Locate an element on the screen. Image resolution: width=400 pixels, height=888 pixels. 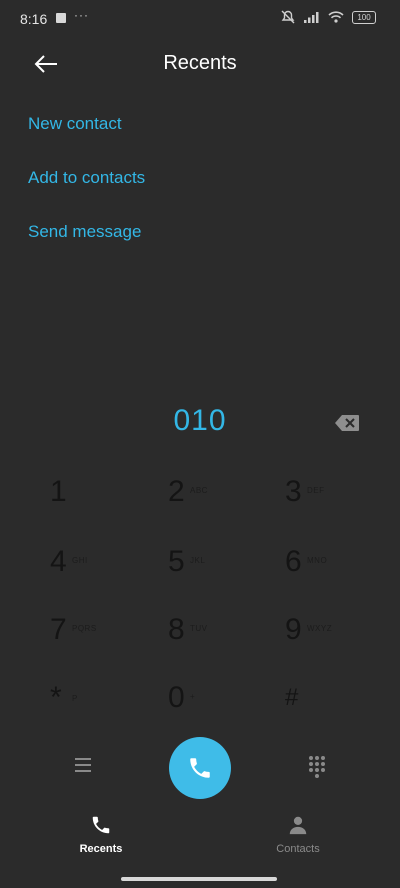
key-letters: TUV is located at coordinates (199, 628).